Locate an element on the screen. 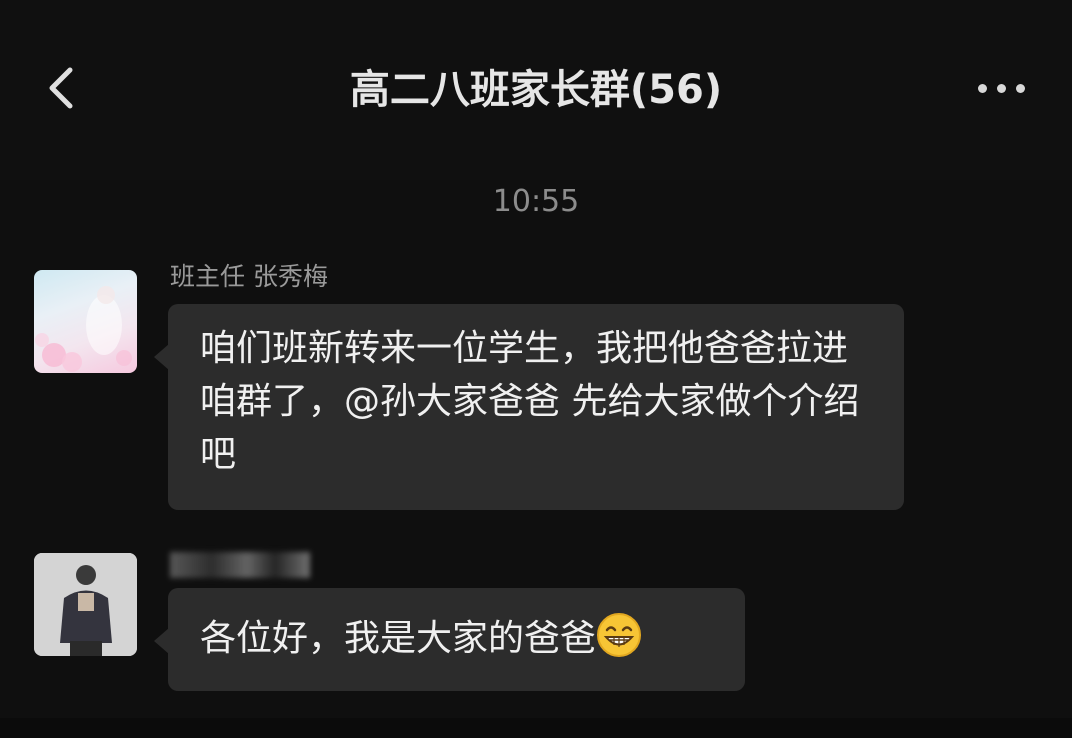 The image size is (1072, 738). chat-title: 高二八班家长群(56) is located at coordinates (536, 90).